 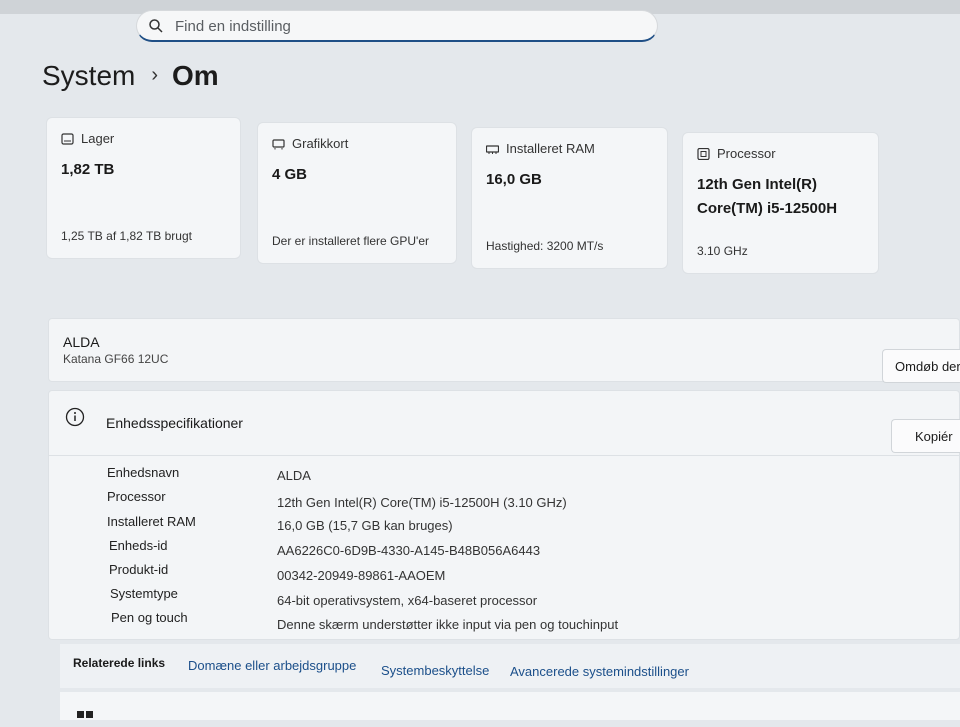 What do you see at coordinates (149, 617) in the screenshot?
I see `spec-key-pen-touch: Pen og touch` at bounding box center [149, 617].